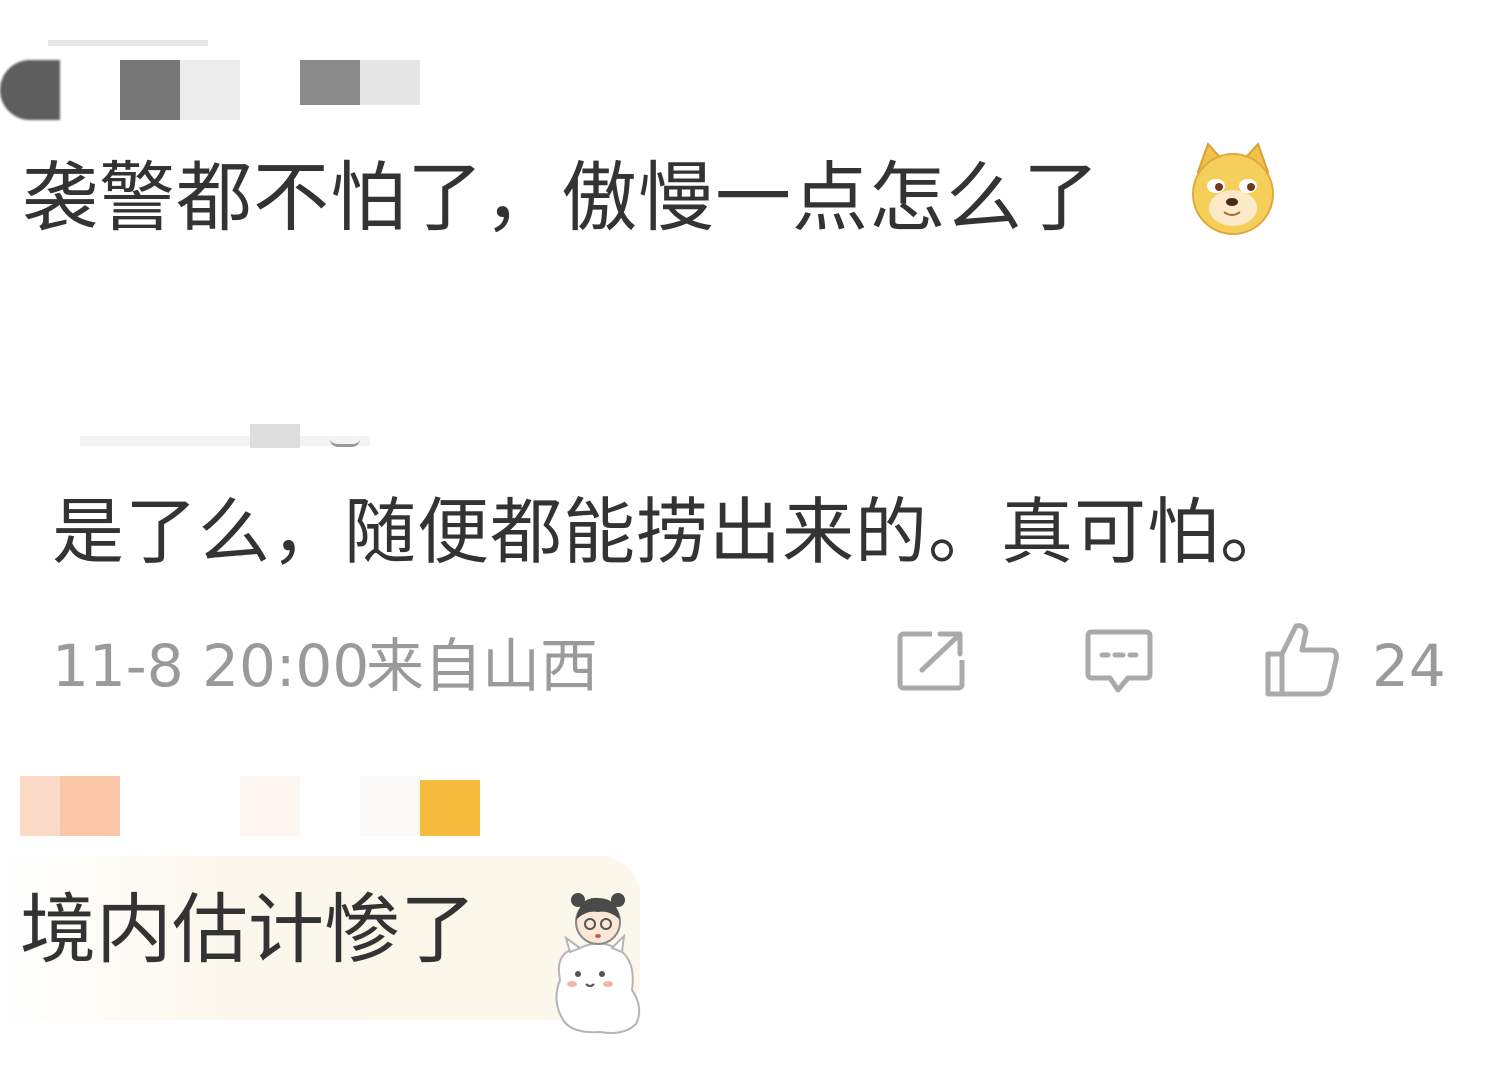 This screenshot has height=1075, width=1500. Describe the element at coordinates (1409, 666) in the screenshot. I see `like-count: 24` at that location.